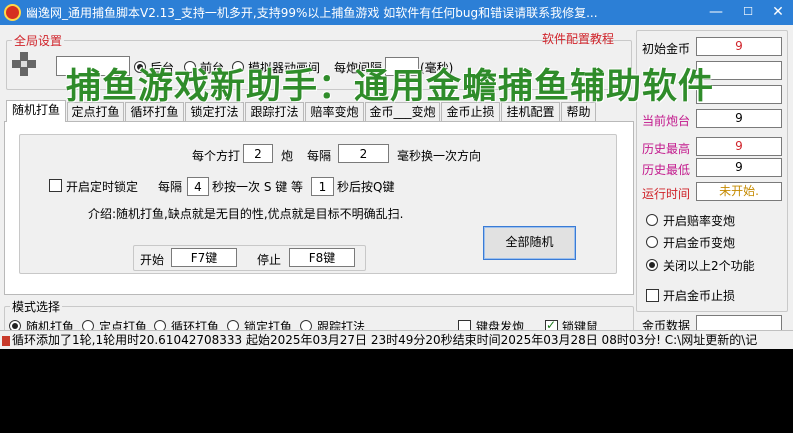 The image size is (793, 433). I want to click on history-low-value: 9, so click(739, 167).